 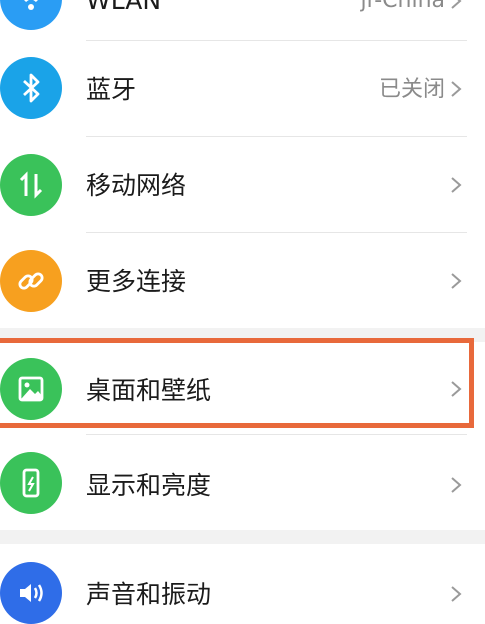 I want to click on wifi-icon, so click(x=31, y=15).